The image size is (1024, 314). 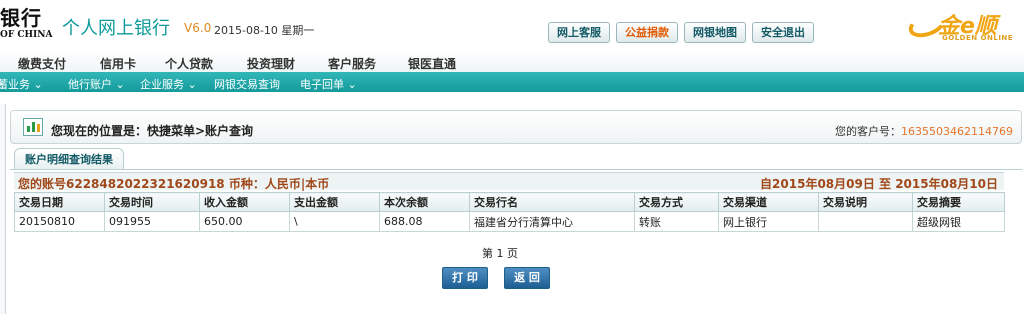 What do you see at coordinates (152, 202) in the screenshot?
I see `col-header-time: 交易时间` at bounding box center [152, 202].